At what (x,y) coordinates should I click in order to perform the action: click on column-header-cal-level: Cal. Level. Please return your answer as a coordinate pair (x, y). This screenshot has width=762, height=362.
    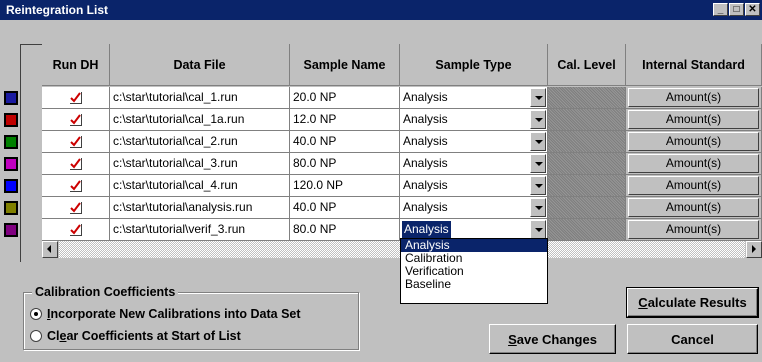
    Looking at the image, I should click on (587, 65).